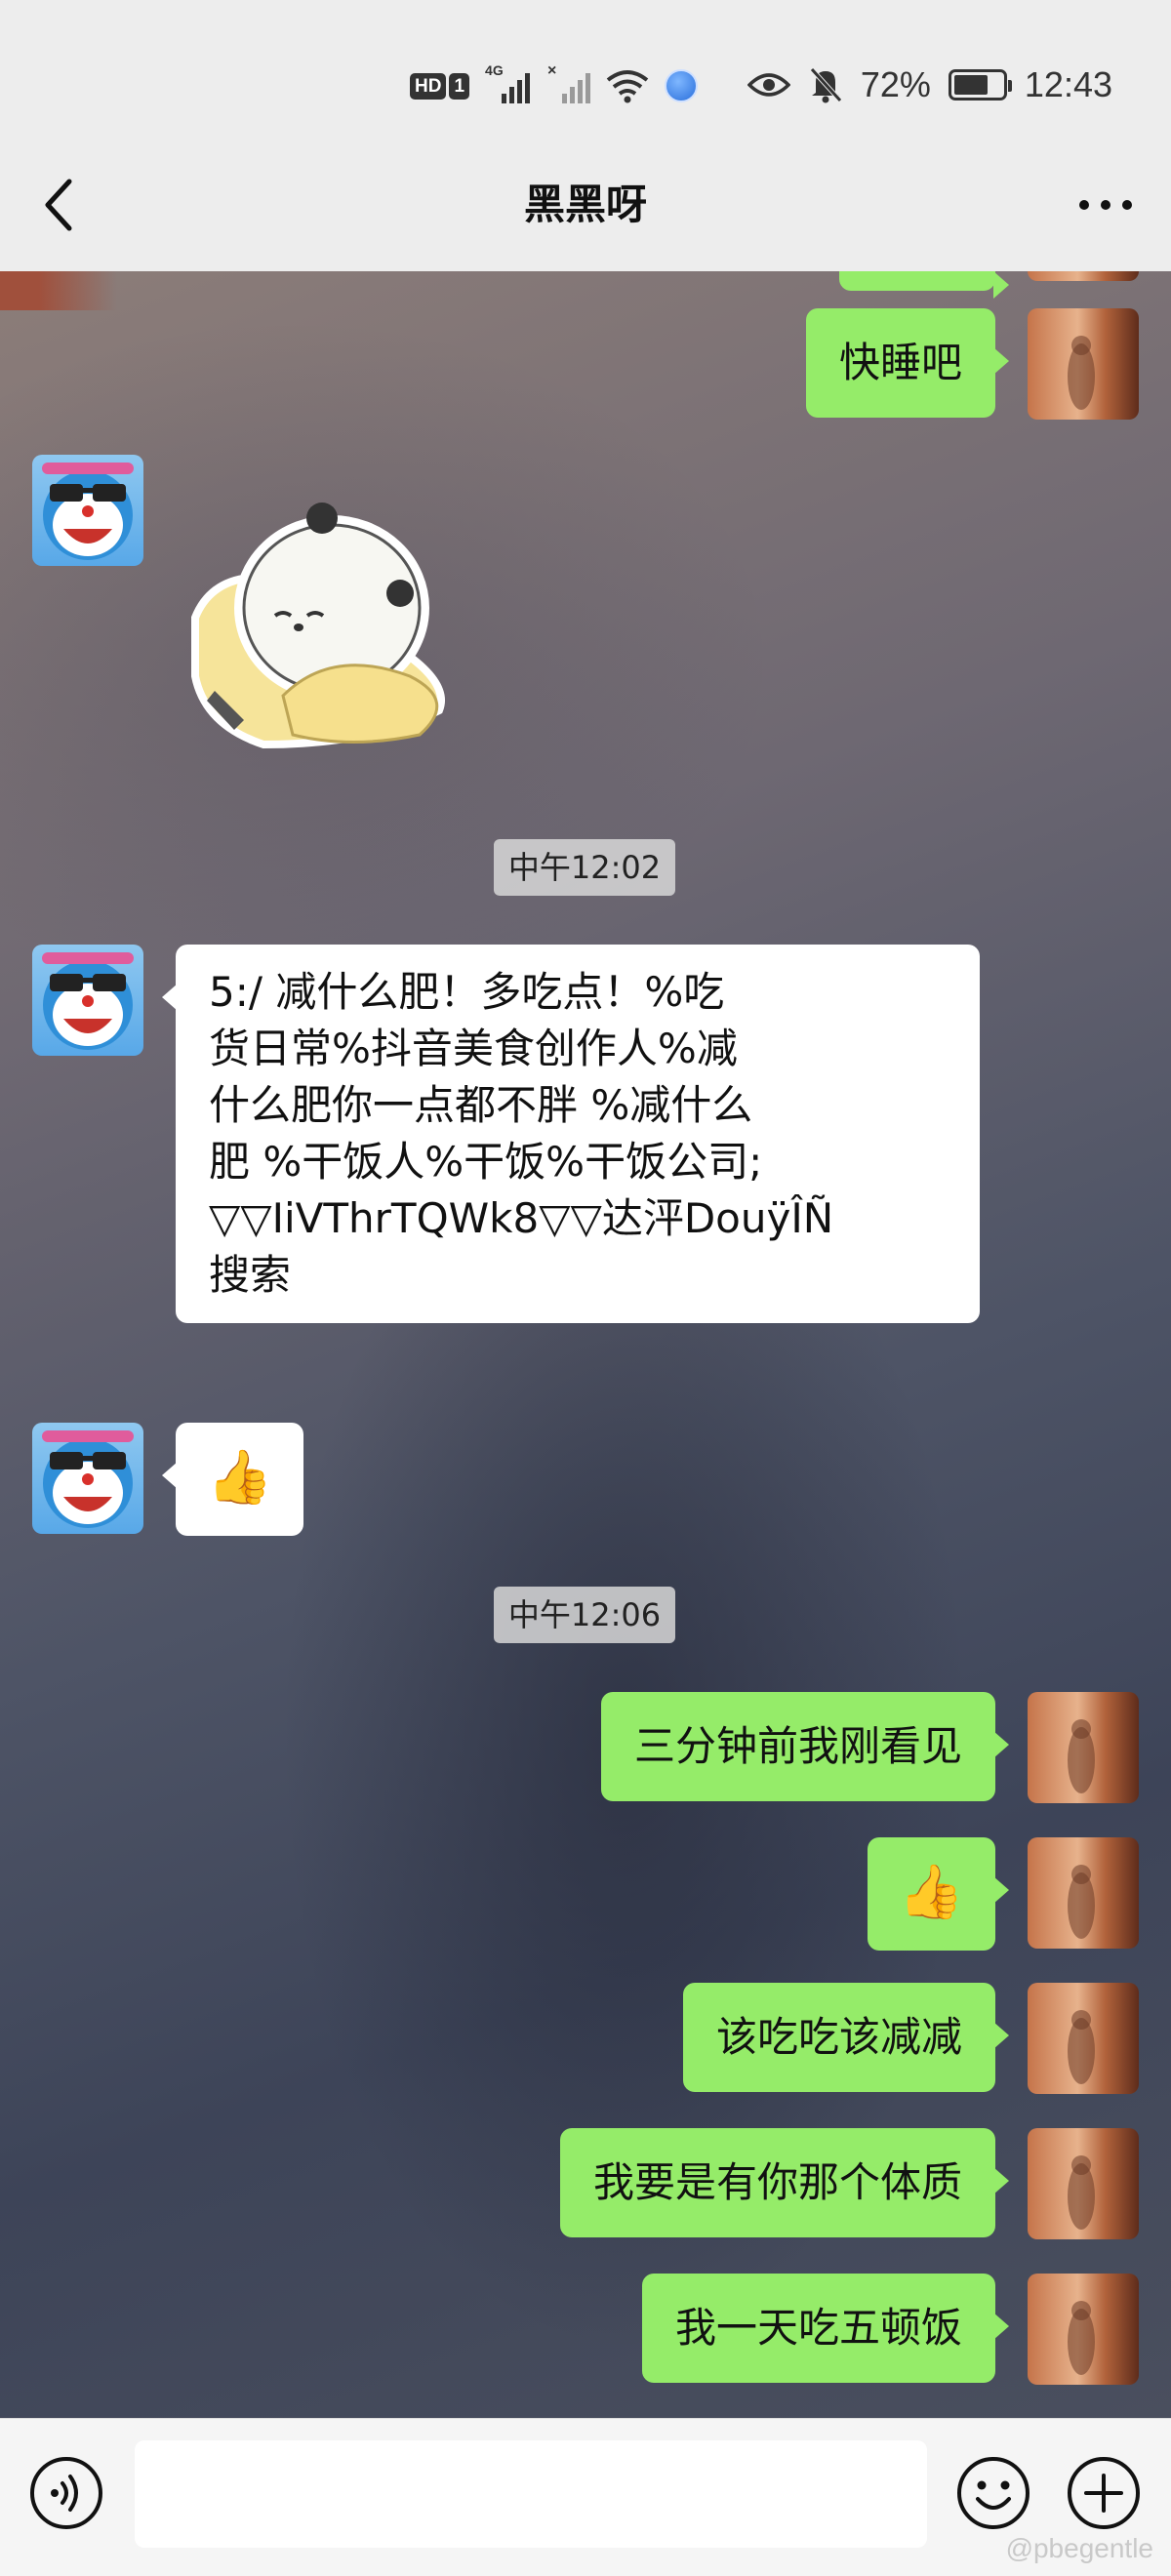 The height and width of the screenshot is (2576, 1171). I want to click on hd-label: HD, so click(428, 86).